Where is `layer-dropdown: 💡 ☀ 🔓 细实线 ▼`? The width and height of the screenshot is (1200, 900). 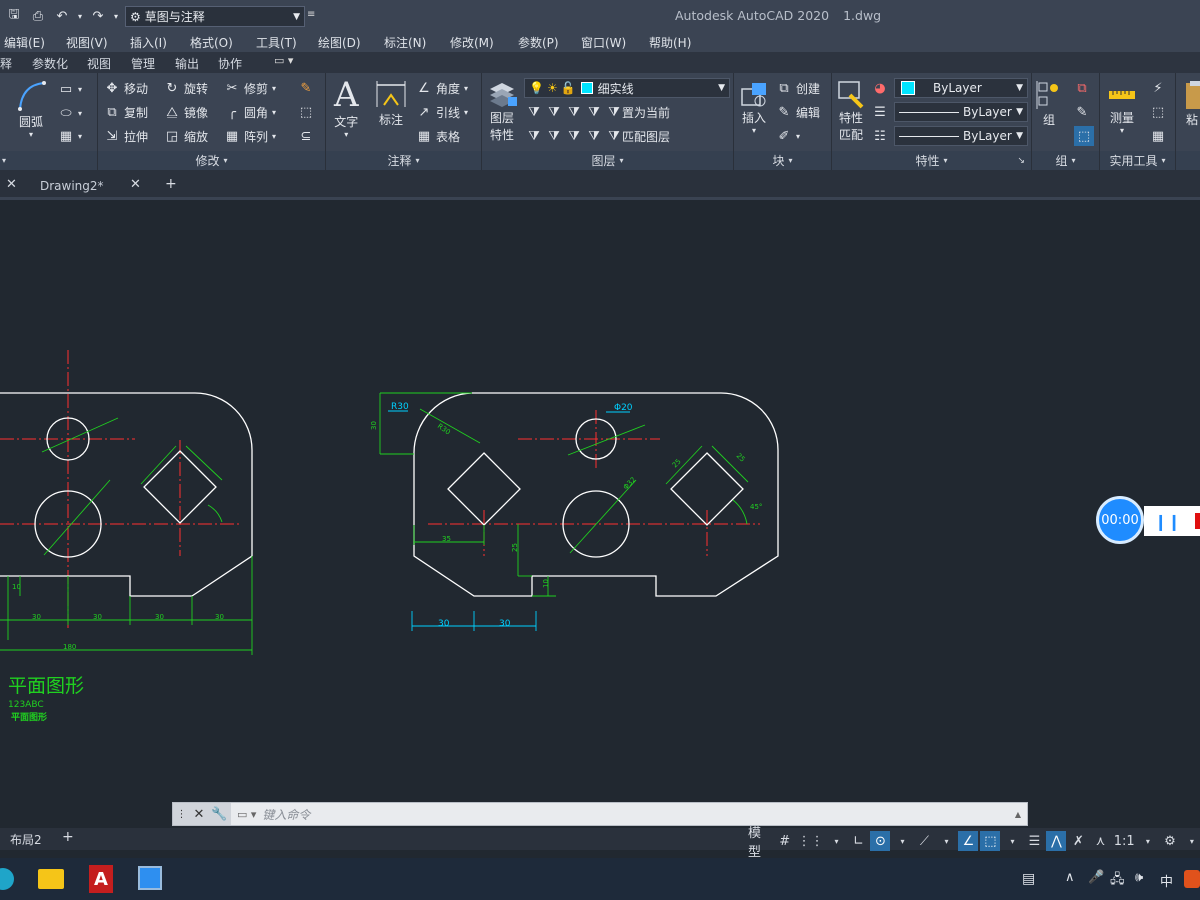
layer-dropdown: 💡 ☀ 🔓 细实线 ▼ is located at coordinates (627, 88).